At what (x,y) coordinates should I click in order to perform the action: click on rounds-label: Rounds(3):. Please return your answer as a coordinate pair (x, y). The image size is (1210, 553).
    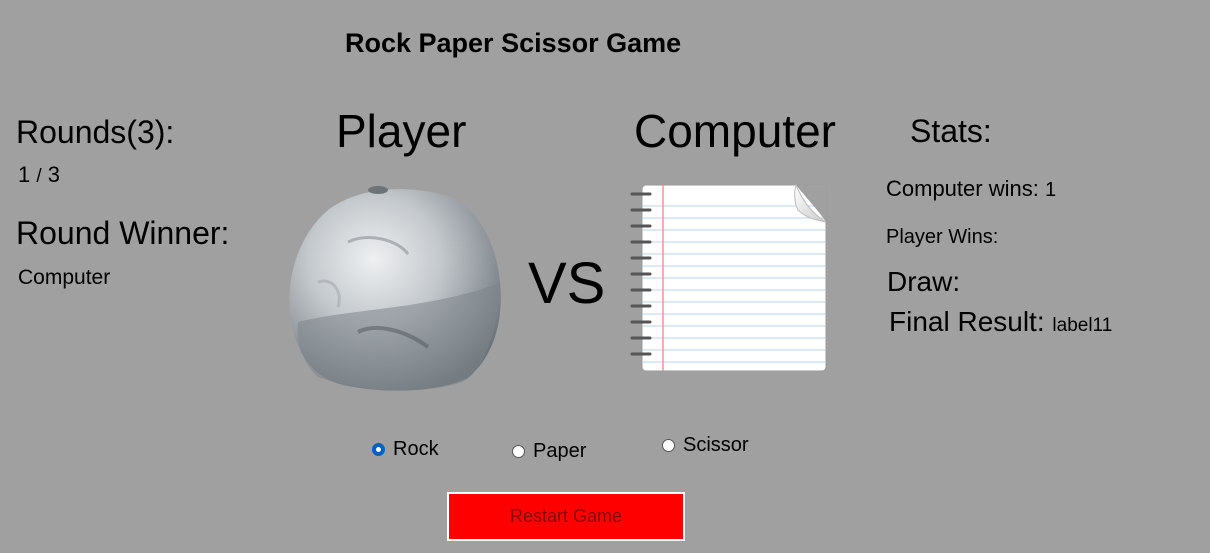
    Looking at the image, I should click on (95, 132).